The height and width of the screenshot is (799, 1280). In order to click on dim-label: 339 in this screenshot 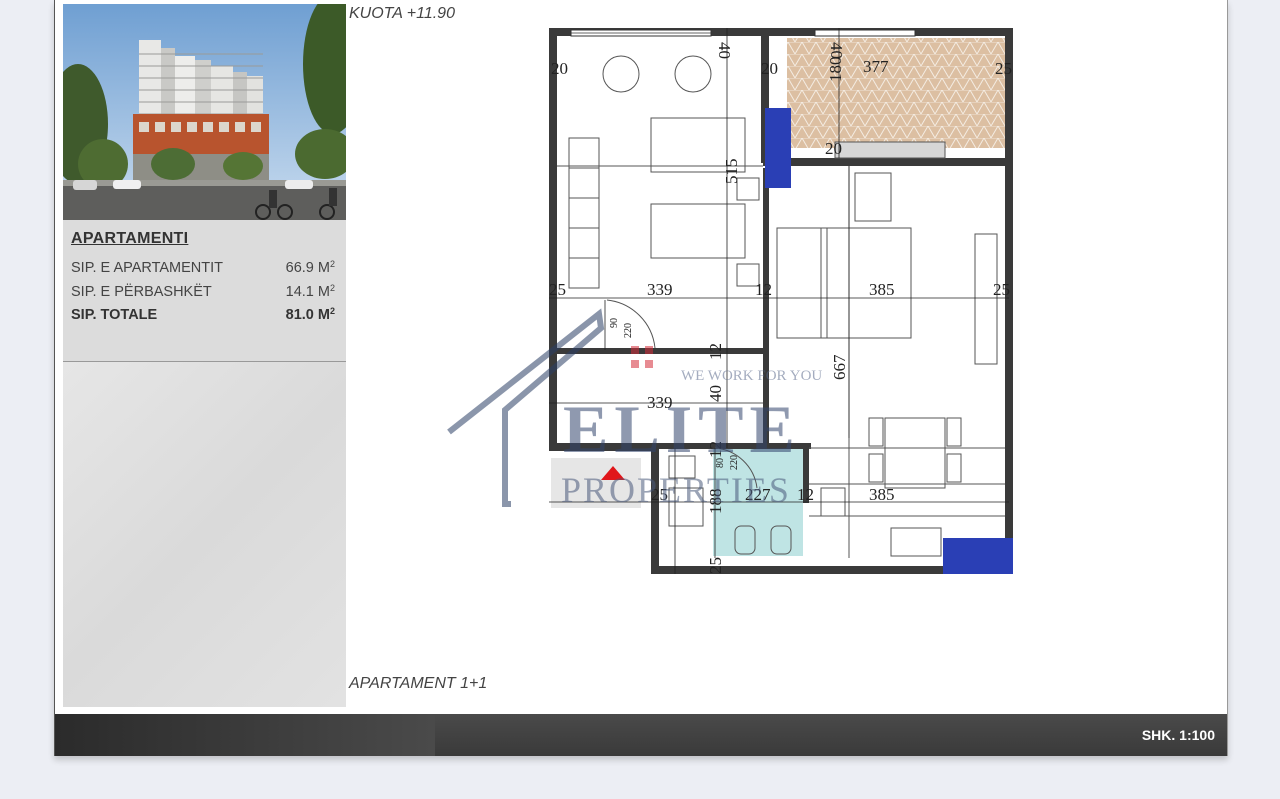, I will do `click(660, 289)`.